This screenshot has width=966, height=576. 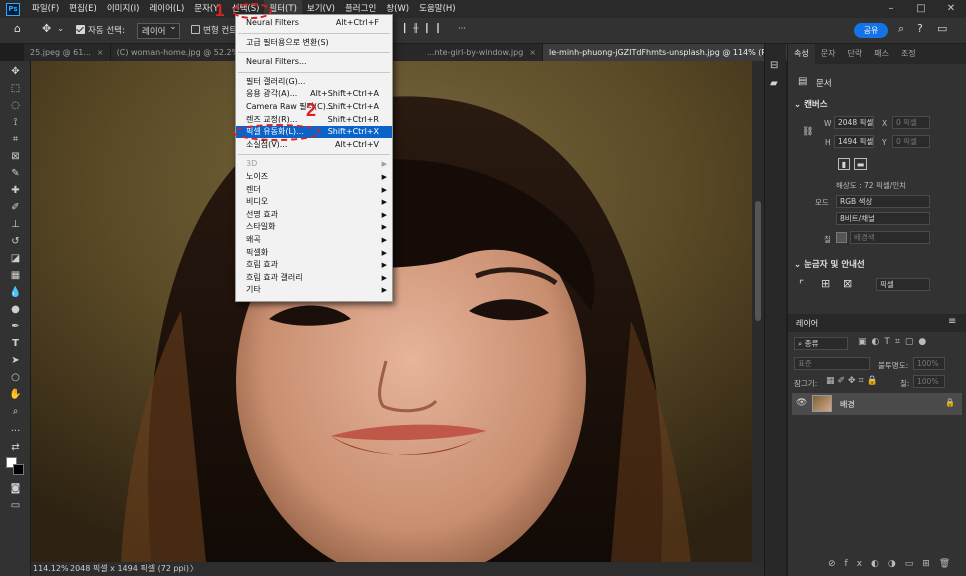 I want to click on tab-layers: 레이어, so click(x=807, y=323).